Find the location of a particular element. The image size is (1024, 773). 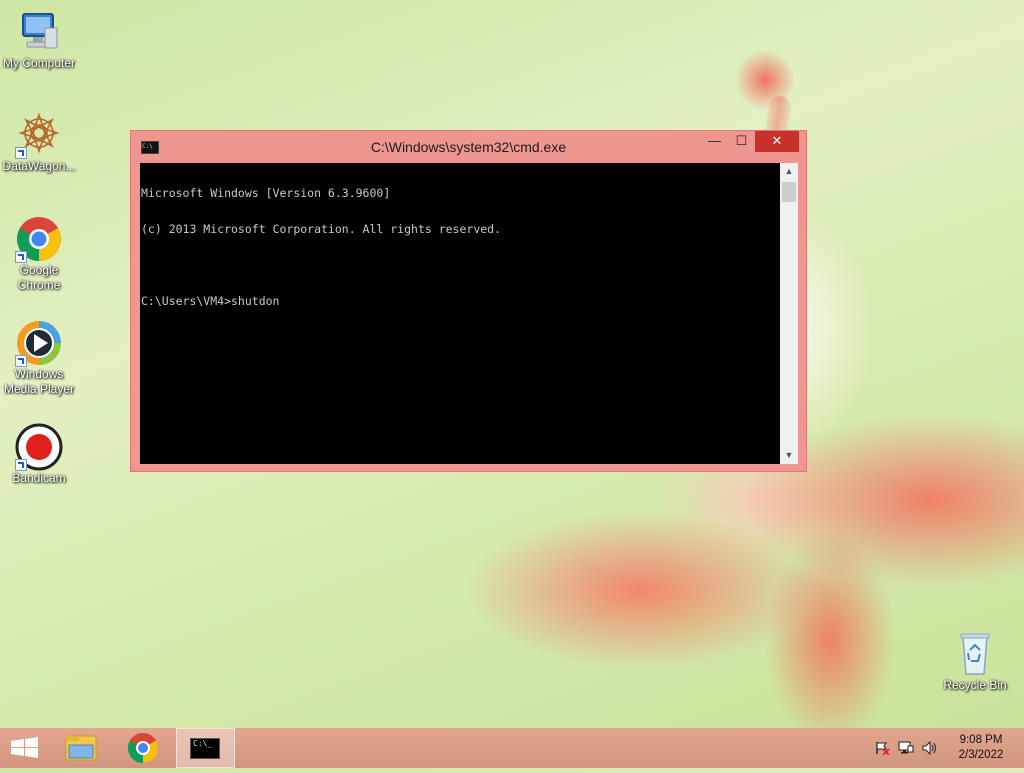

desktop-icon-my-computer: My Computer is located at coordinates (39, 39).